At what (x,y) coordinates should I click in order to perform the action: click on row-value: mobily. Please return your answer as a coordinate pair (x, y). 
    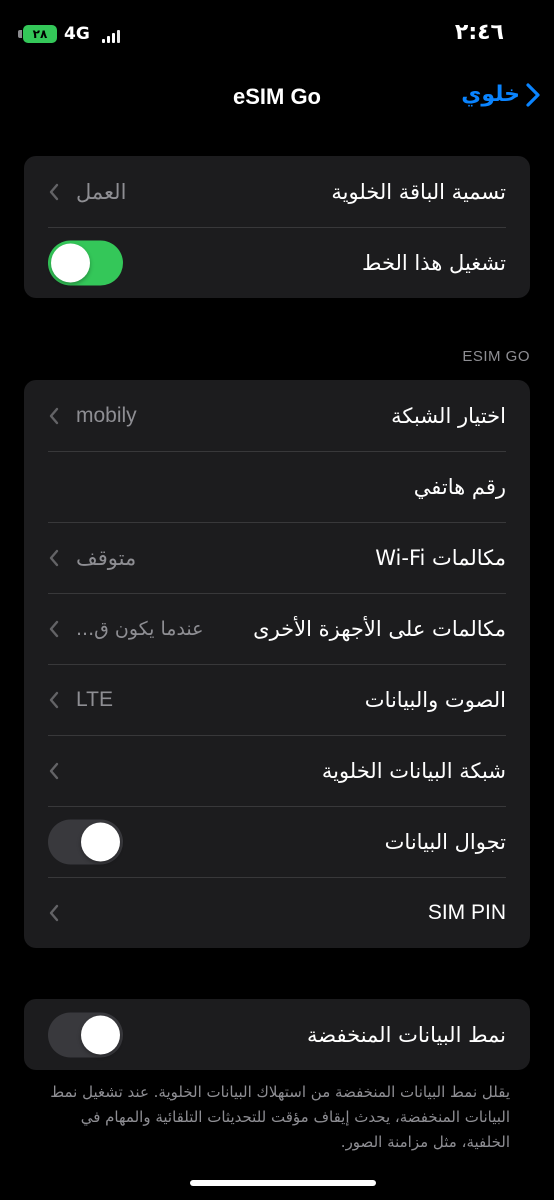
    Looking at the image, I should click on (106, 415).